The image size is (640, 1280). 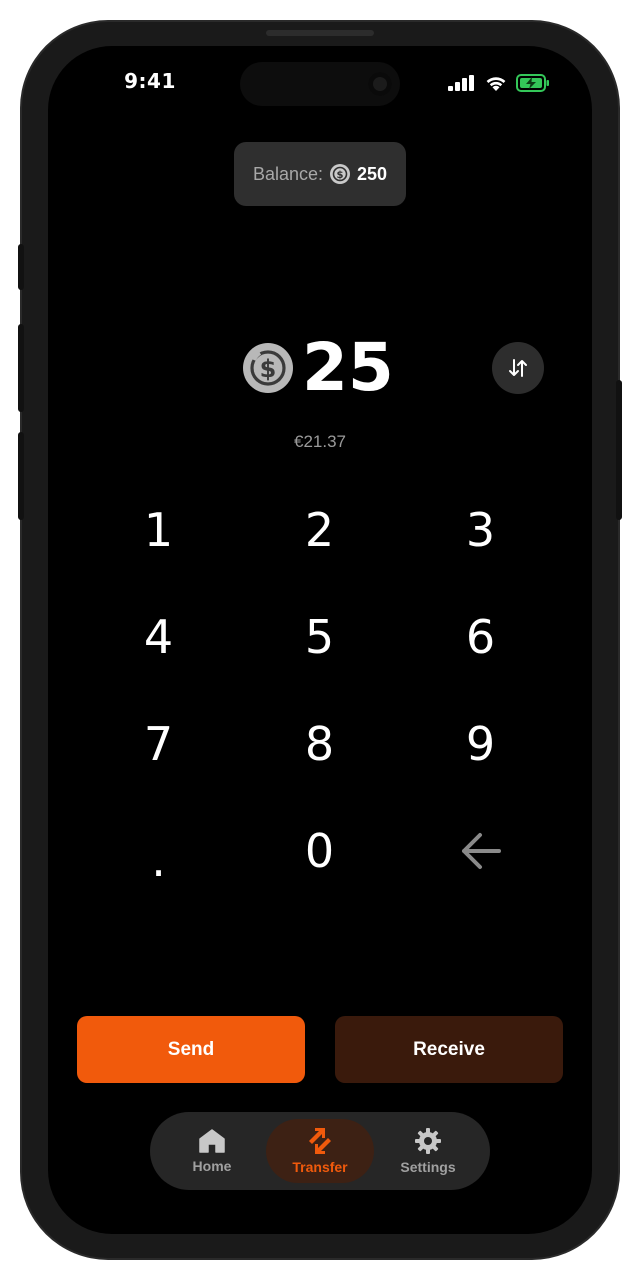 What do you see at coordinates (532, 83) in the screenshot?
I see `battery-charging-icon` at bounding box center [532, 83].